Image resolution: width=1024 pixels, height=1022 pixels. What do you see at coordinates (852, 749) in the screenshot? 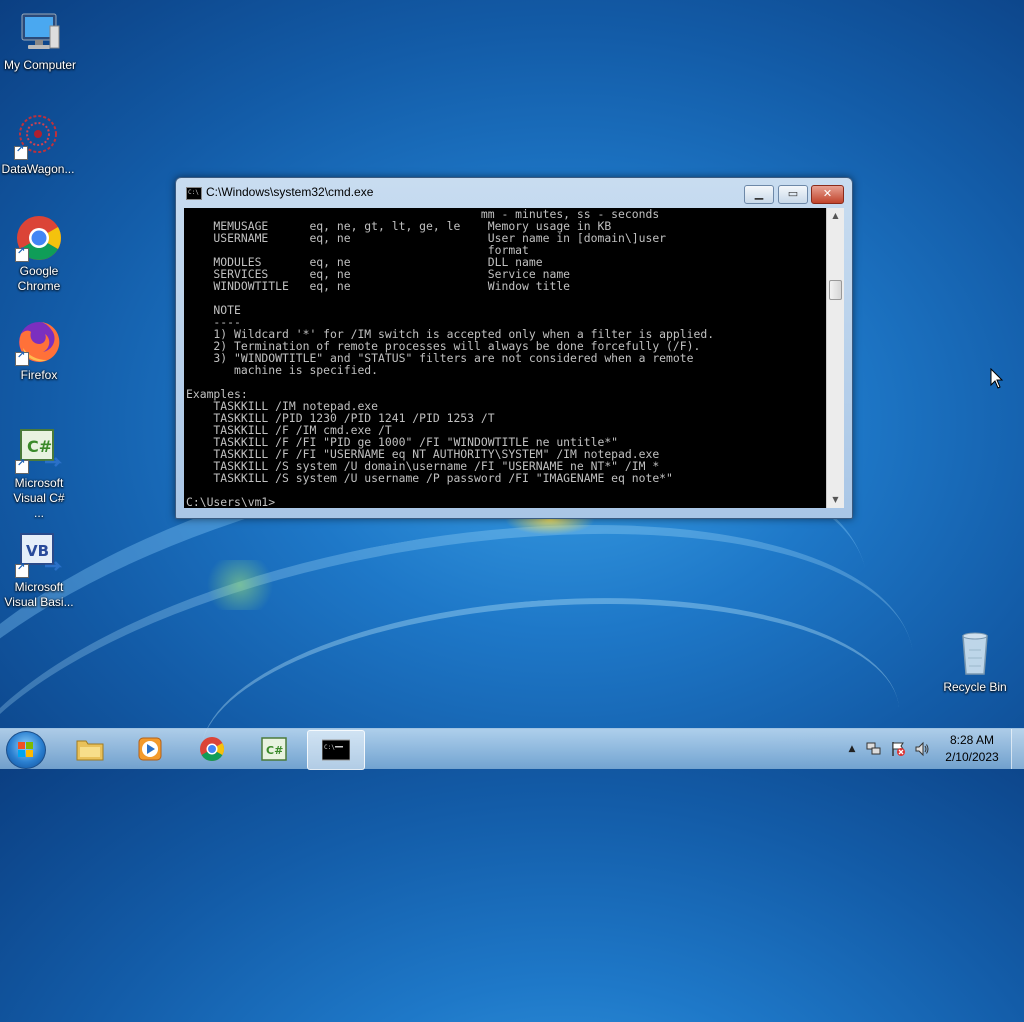
I see `show-hidden-icons-icon: ▲` at bounding box center [852, 749].